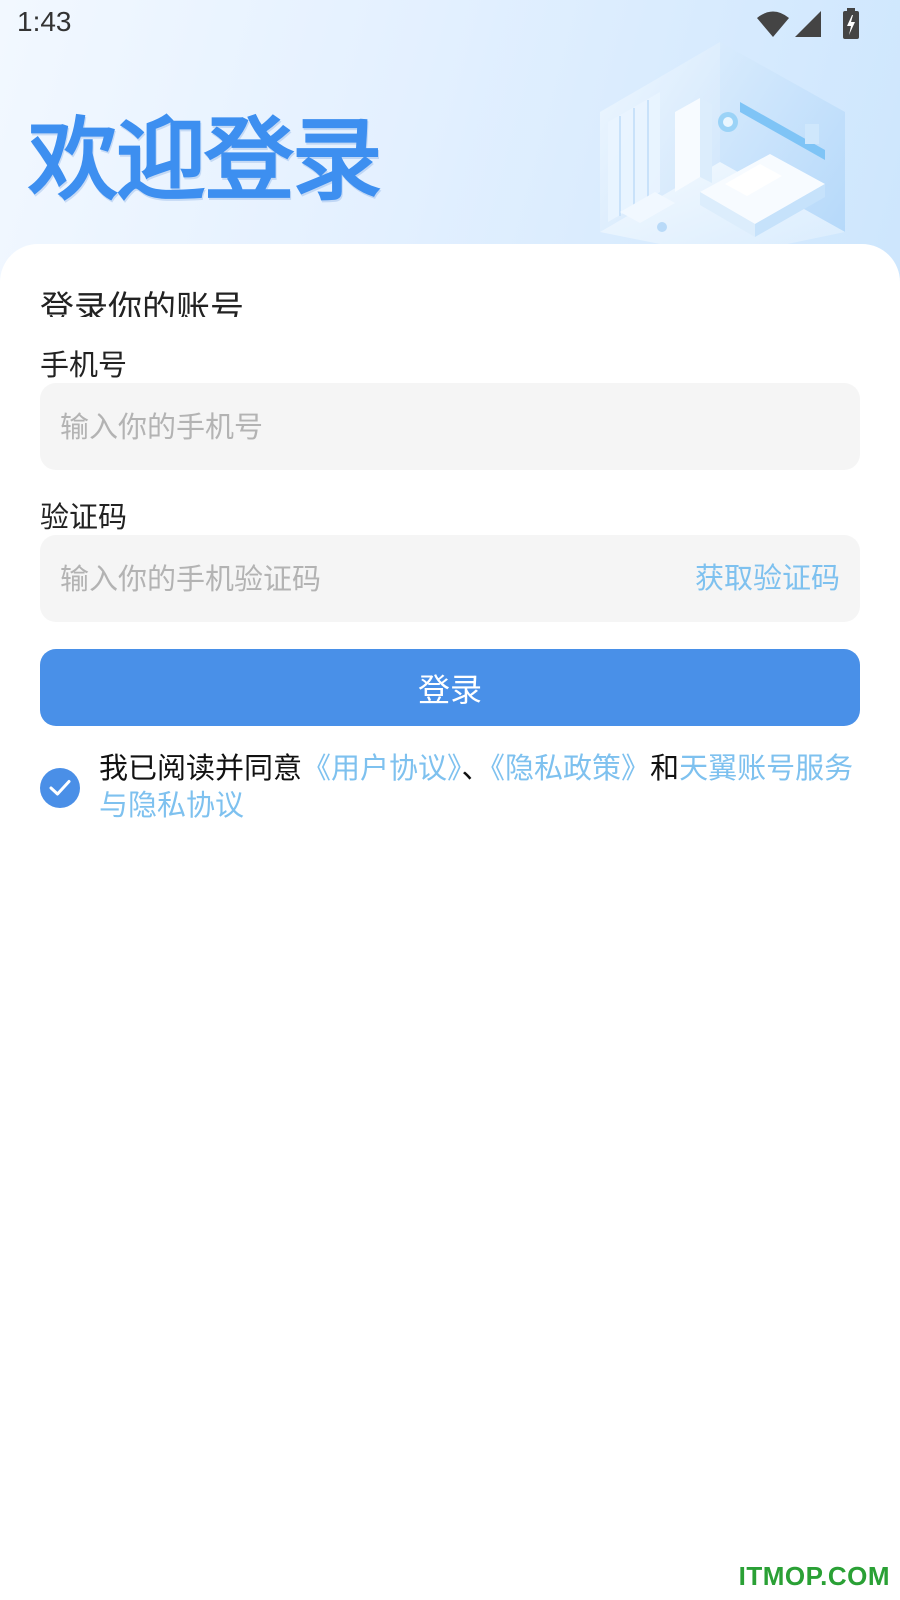 The width and height of the screenshot is (900, 1600). Describe the element at coordinates (44, 21) in the screenshot. I see `status-time: 1:43` at that location.